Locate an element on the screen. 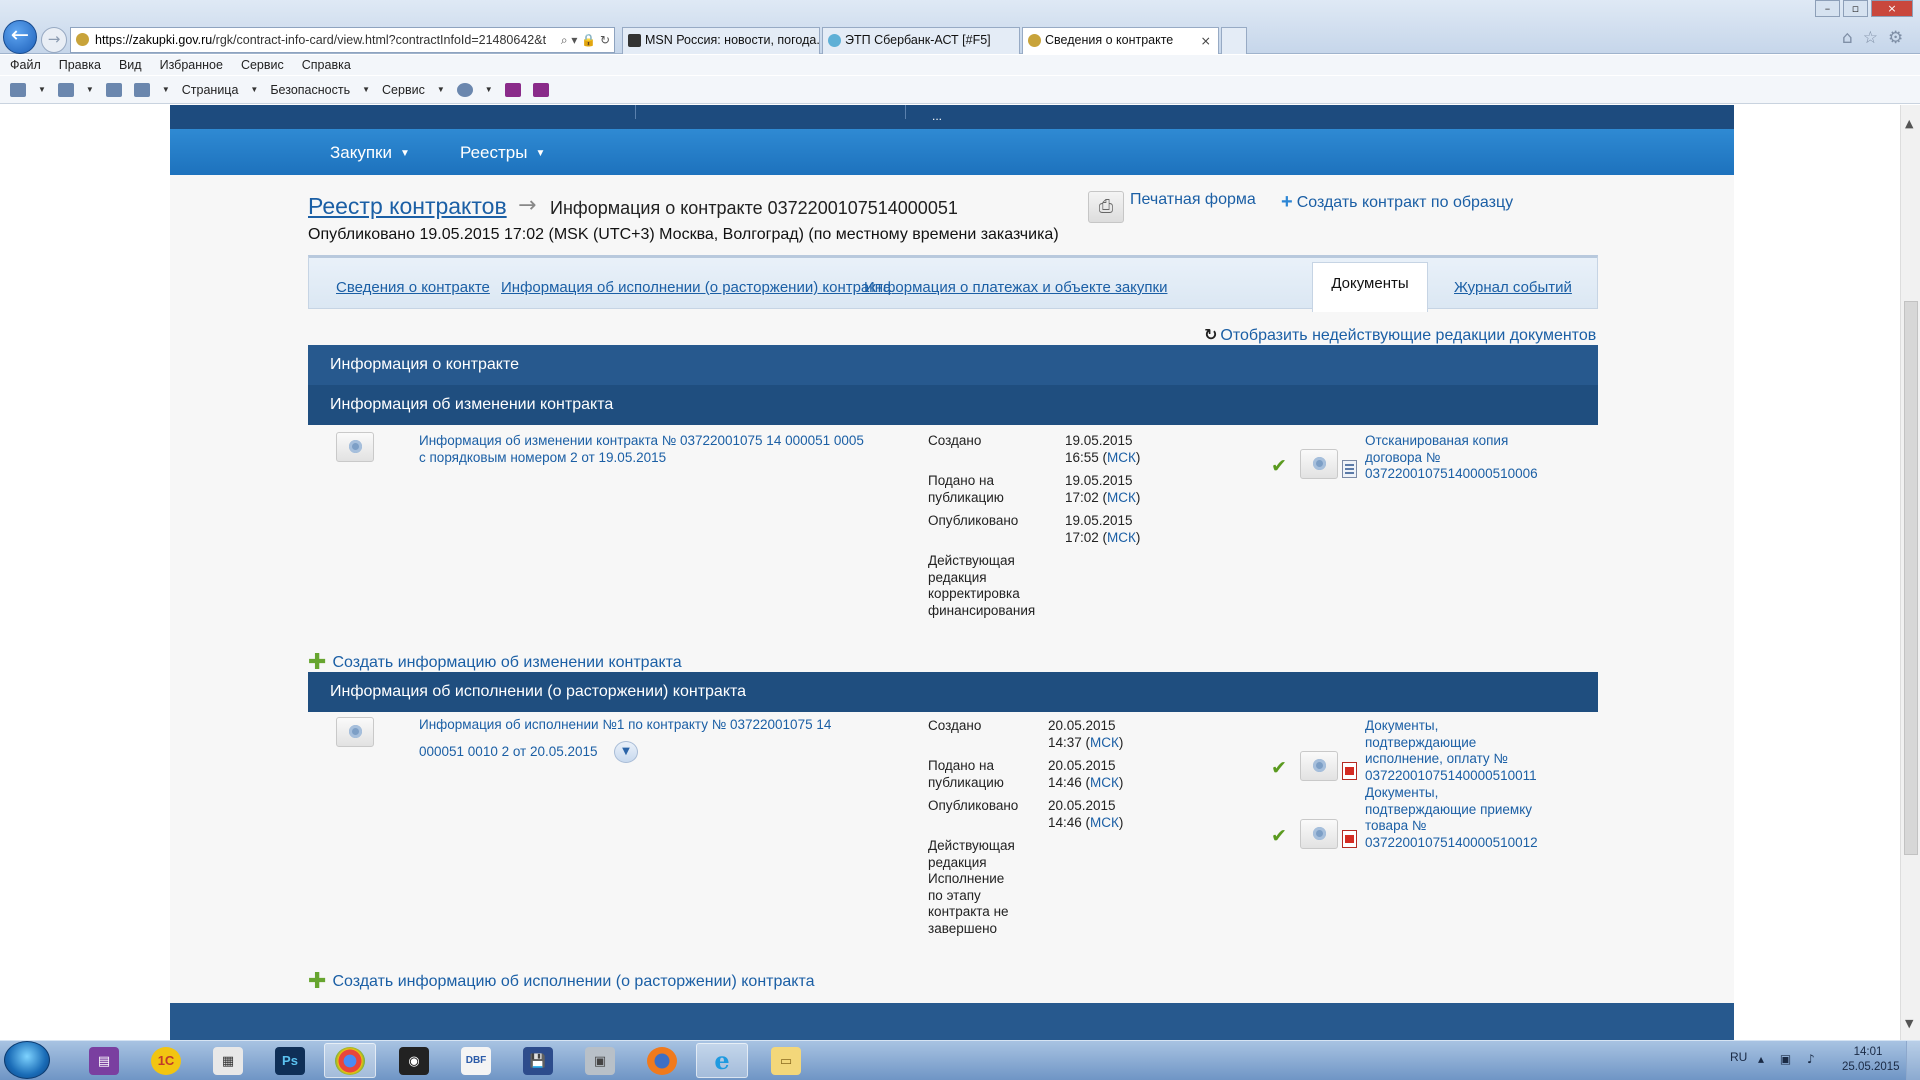 The height and width of the screenshot is (1080, 1920). vertical-scrollbar: ▲ ▼ is located at coordinates (1910, 572).